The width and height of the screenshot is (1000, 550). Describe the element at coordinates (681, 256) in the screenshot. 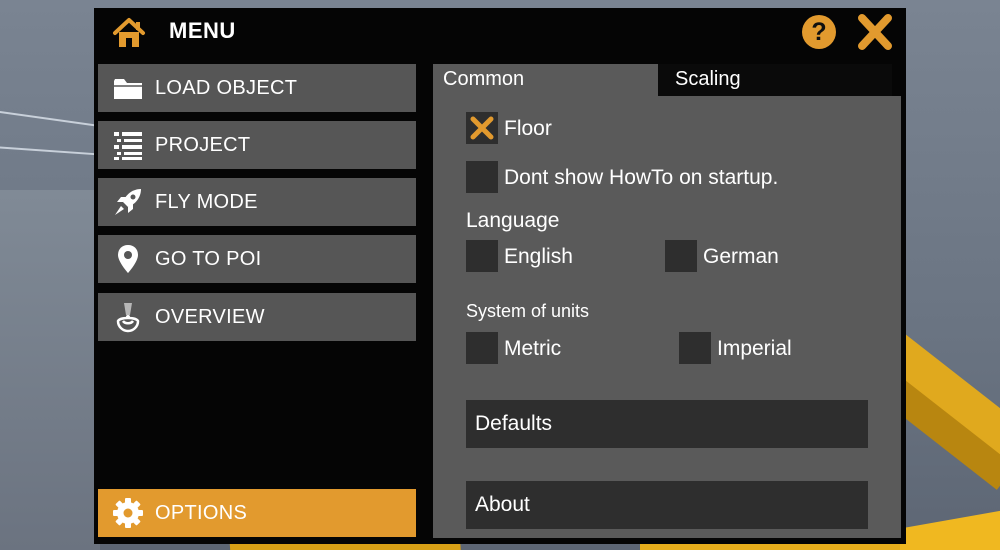

I see `german-checkbox` at that location.